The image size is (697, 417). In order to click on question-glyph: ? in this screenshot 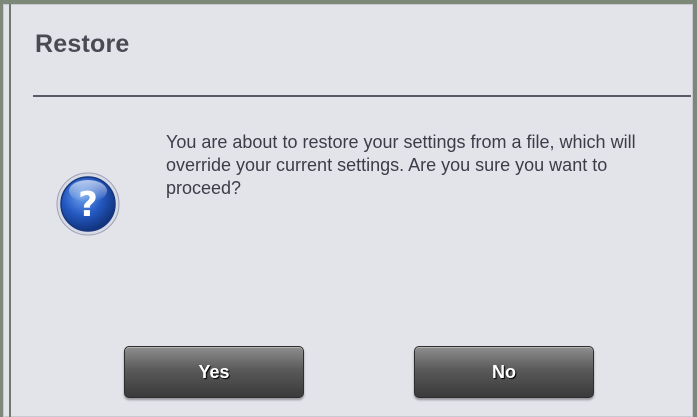, I will do `click(88, 205)`.